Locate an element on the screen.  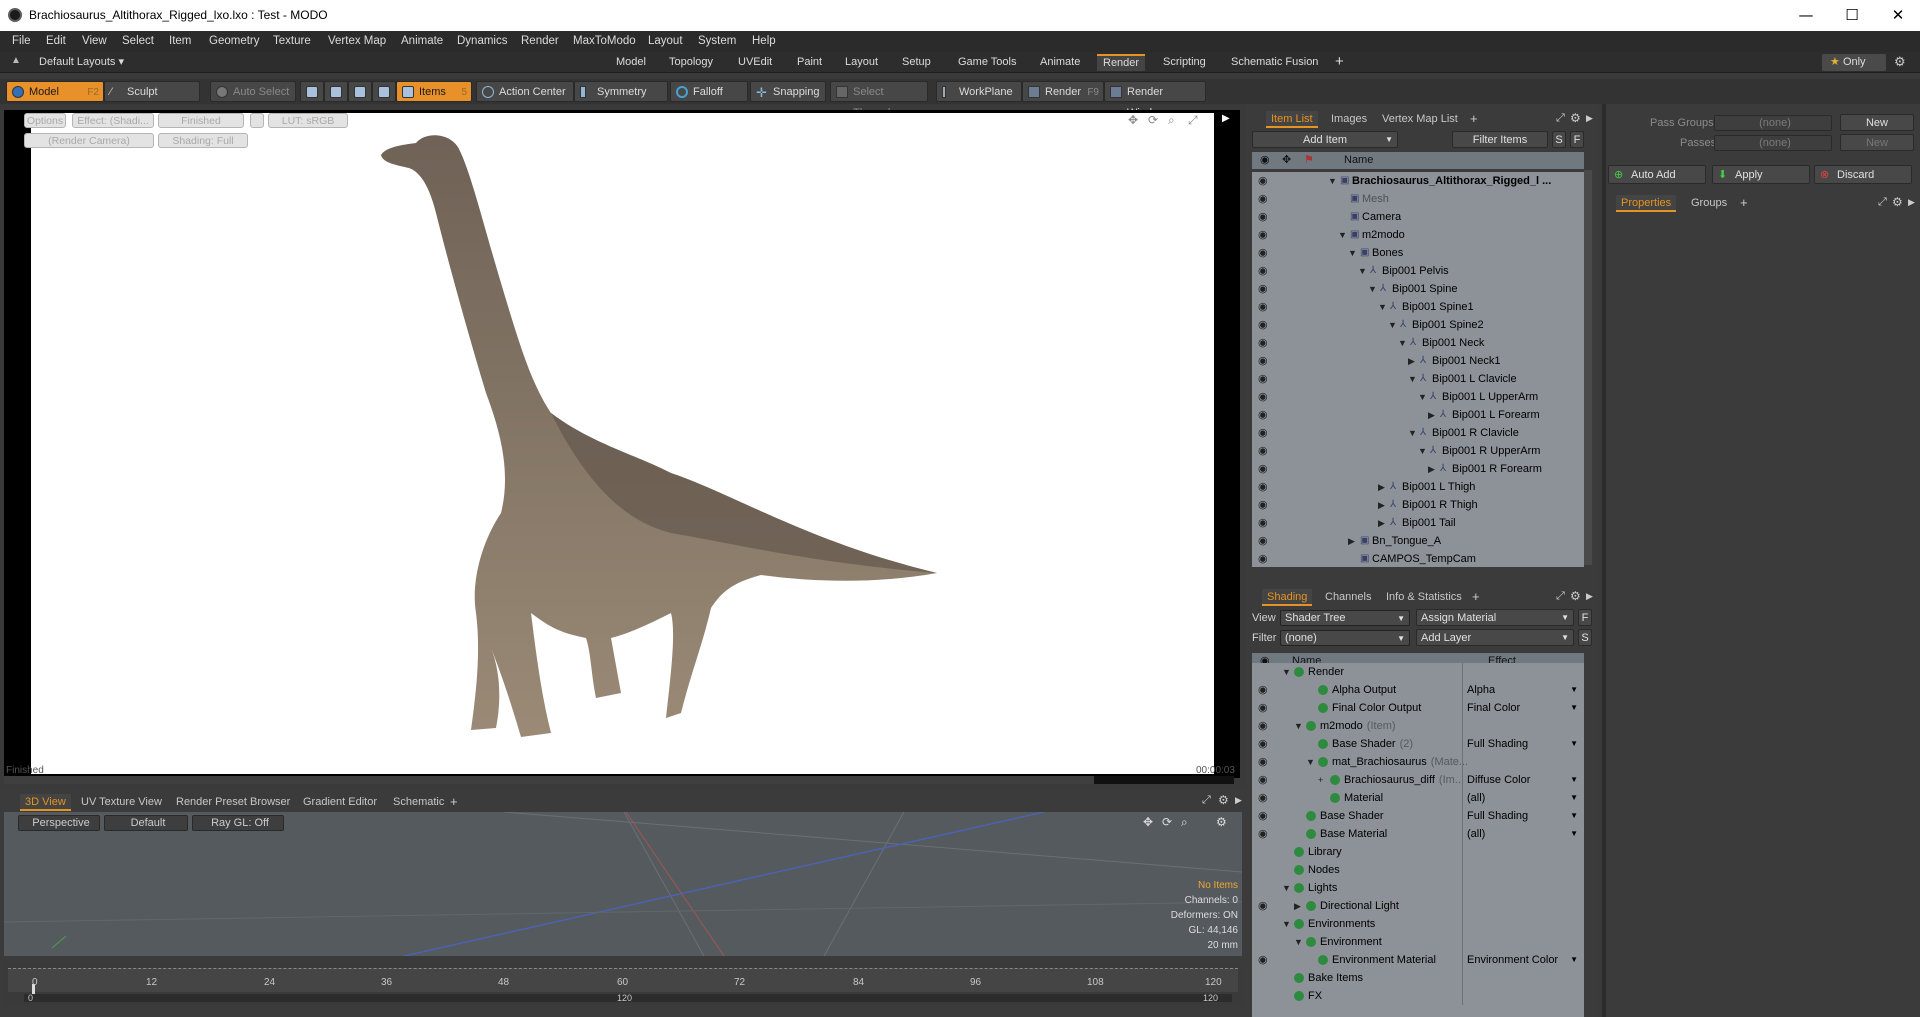
edges-select-button is located at coordinates (336, 91).